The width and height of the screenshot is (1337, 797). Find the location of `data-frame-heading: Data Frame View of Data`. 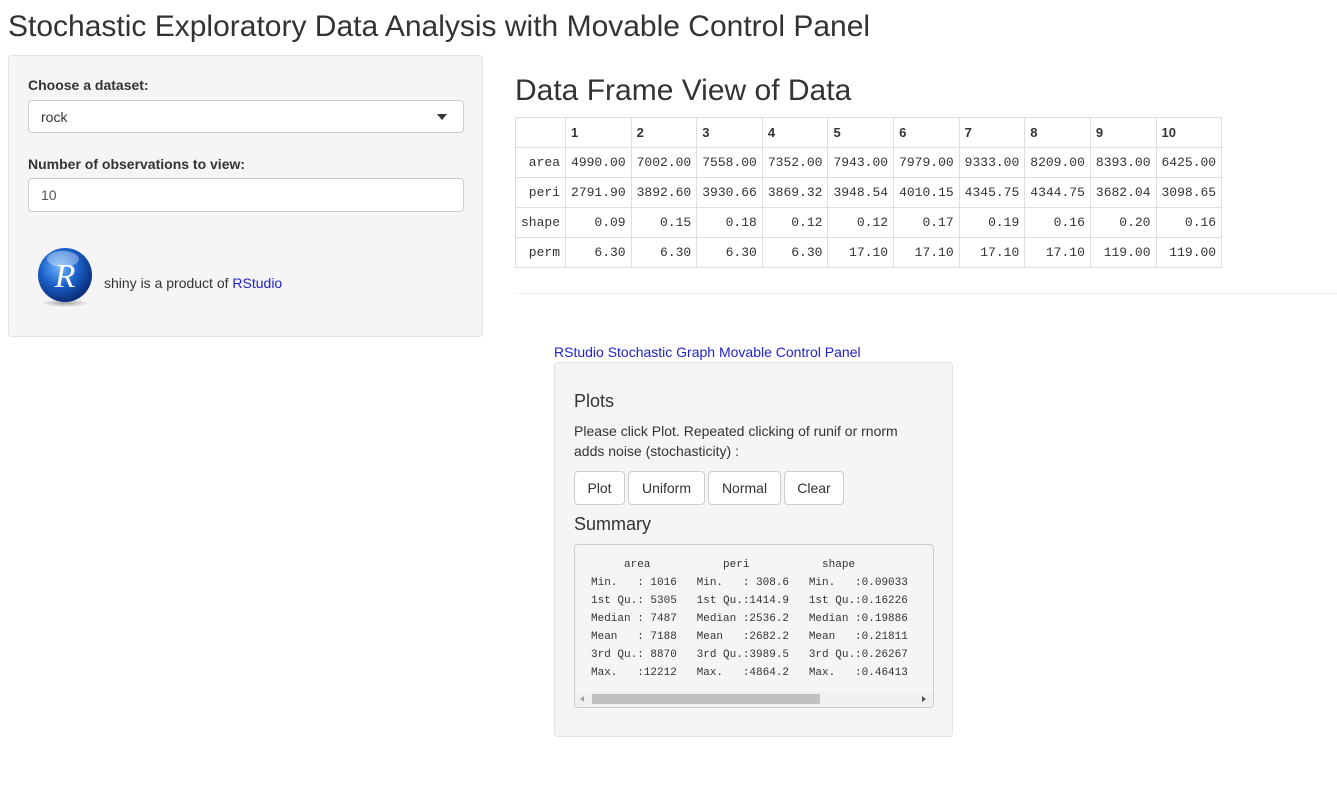

data-frame-heading: Data Frame View of Data is located at coordinates (683, 90).